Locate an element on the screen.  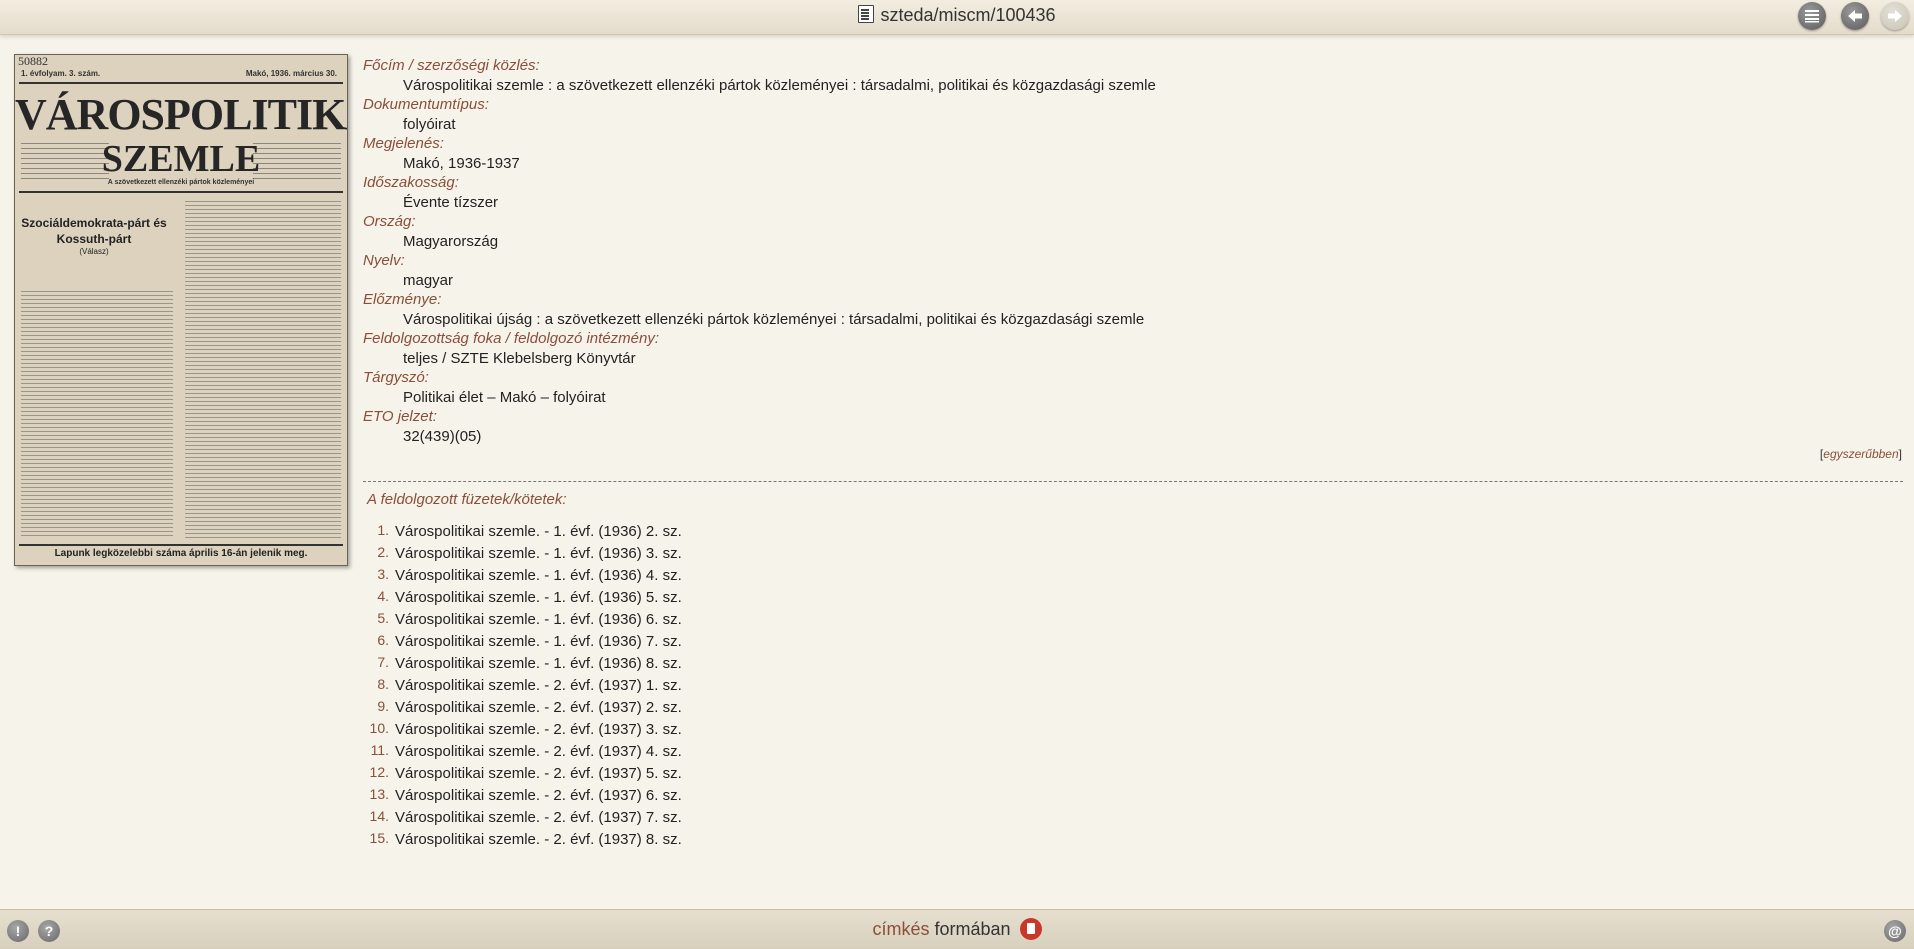
forward-button is located at coordinates (1895, 16).